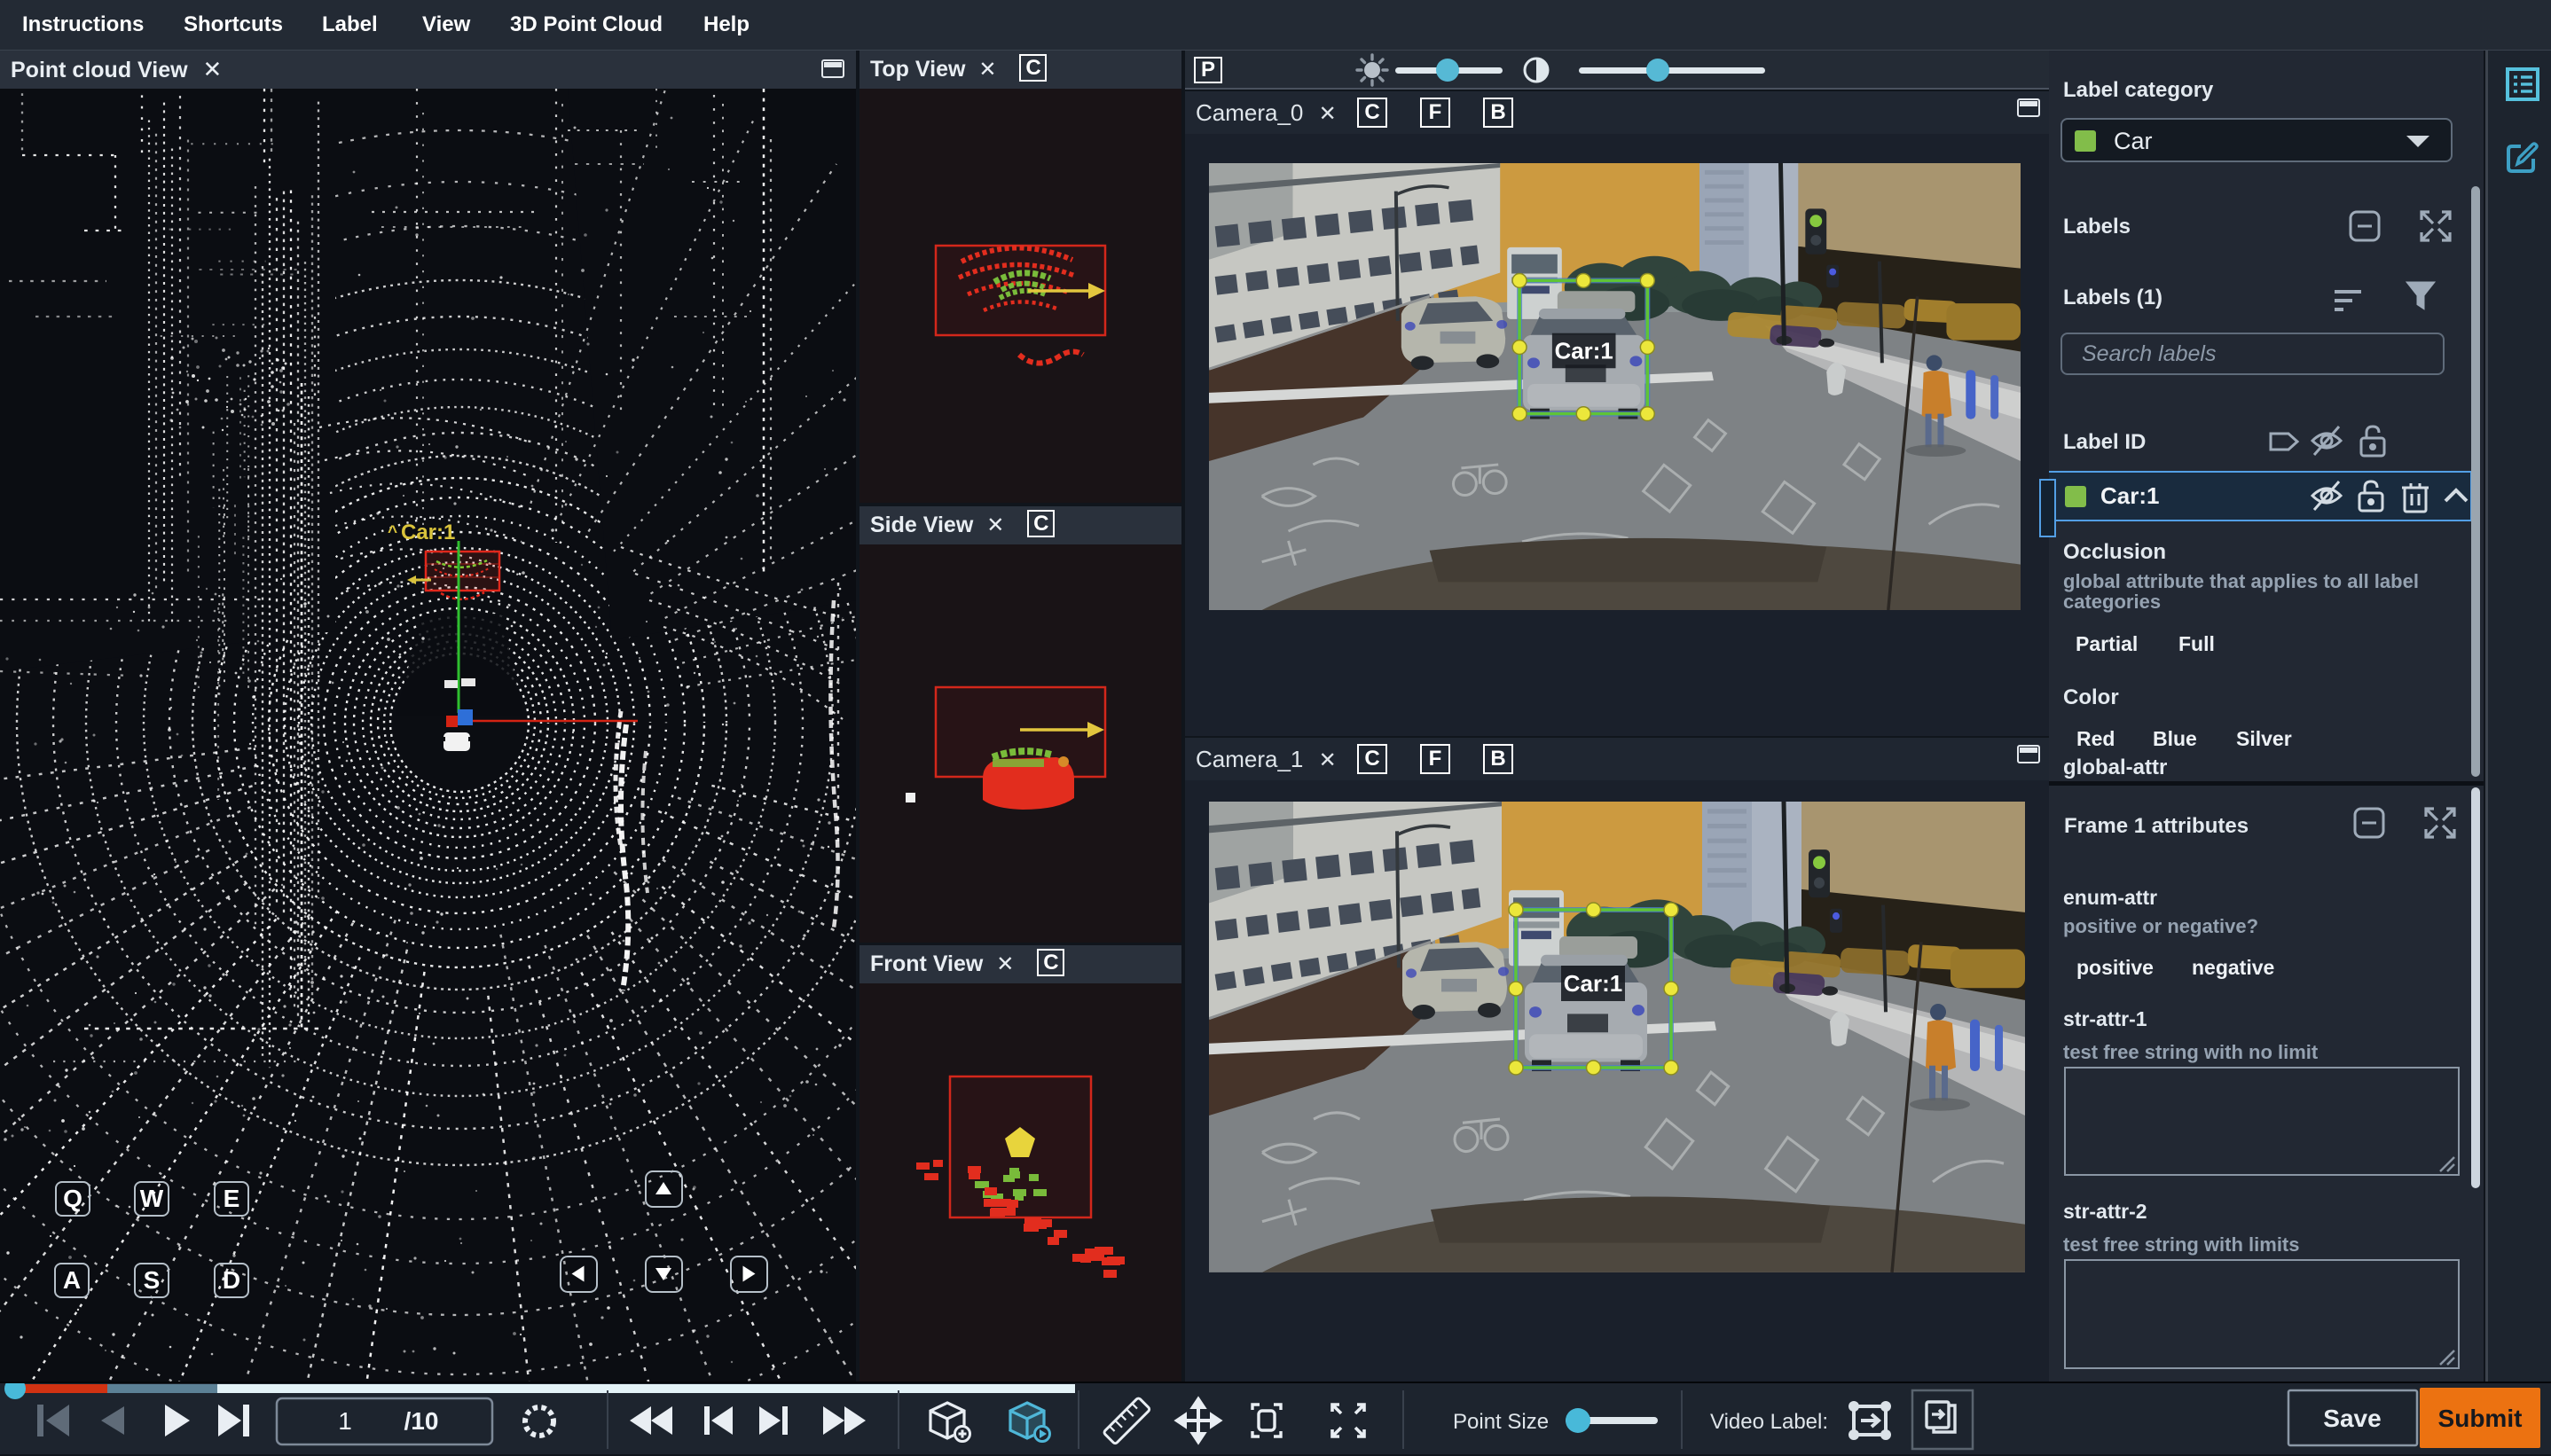  Describe the element at coordinates (2352, 1418) in the screenshot. I see `svg-text: Save` at that location.